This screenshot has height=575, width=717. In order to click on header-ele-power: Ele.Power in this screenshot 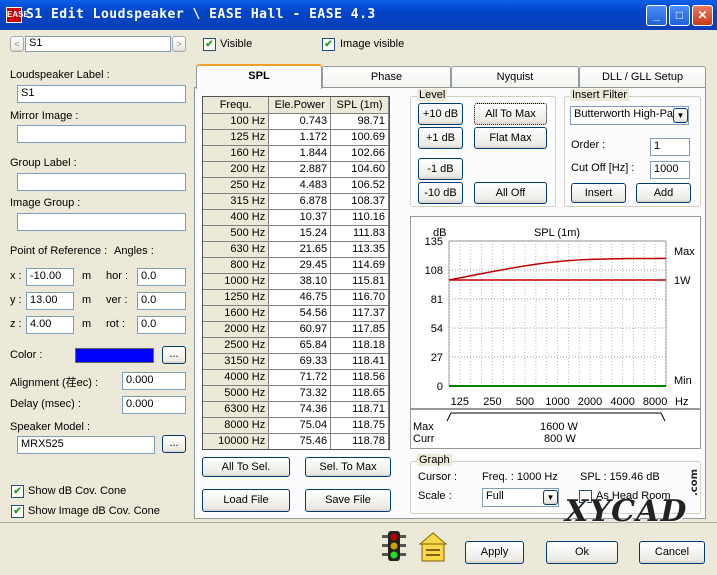, I will do `click(300, 105)`.